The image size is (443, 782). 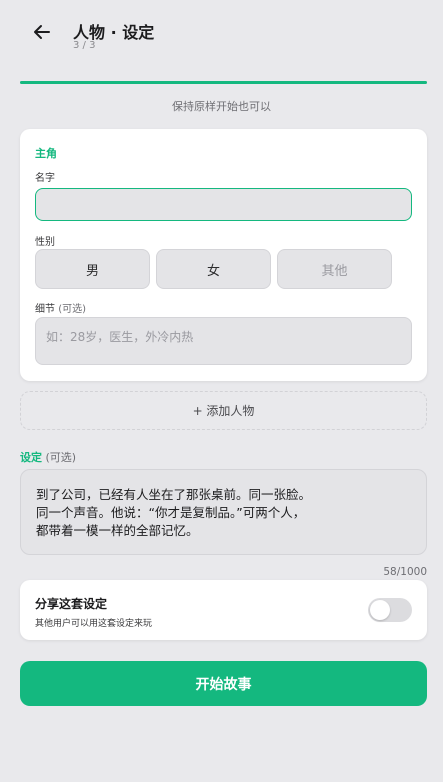 I want to click on setting-label: 设定 (可选), so click(x=48, y=457).